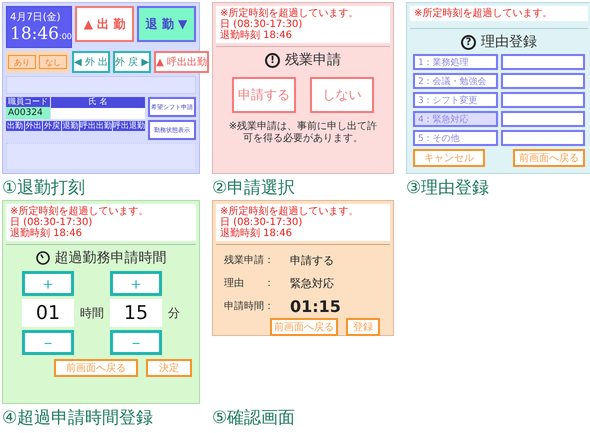 The height and width of the screenshot is (433, 590). Describe the element at coordinates (51, 126) in the screenshot. I see `column-header: 外戻` at that location.